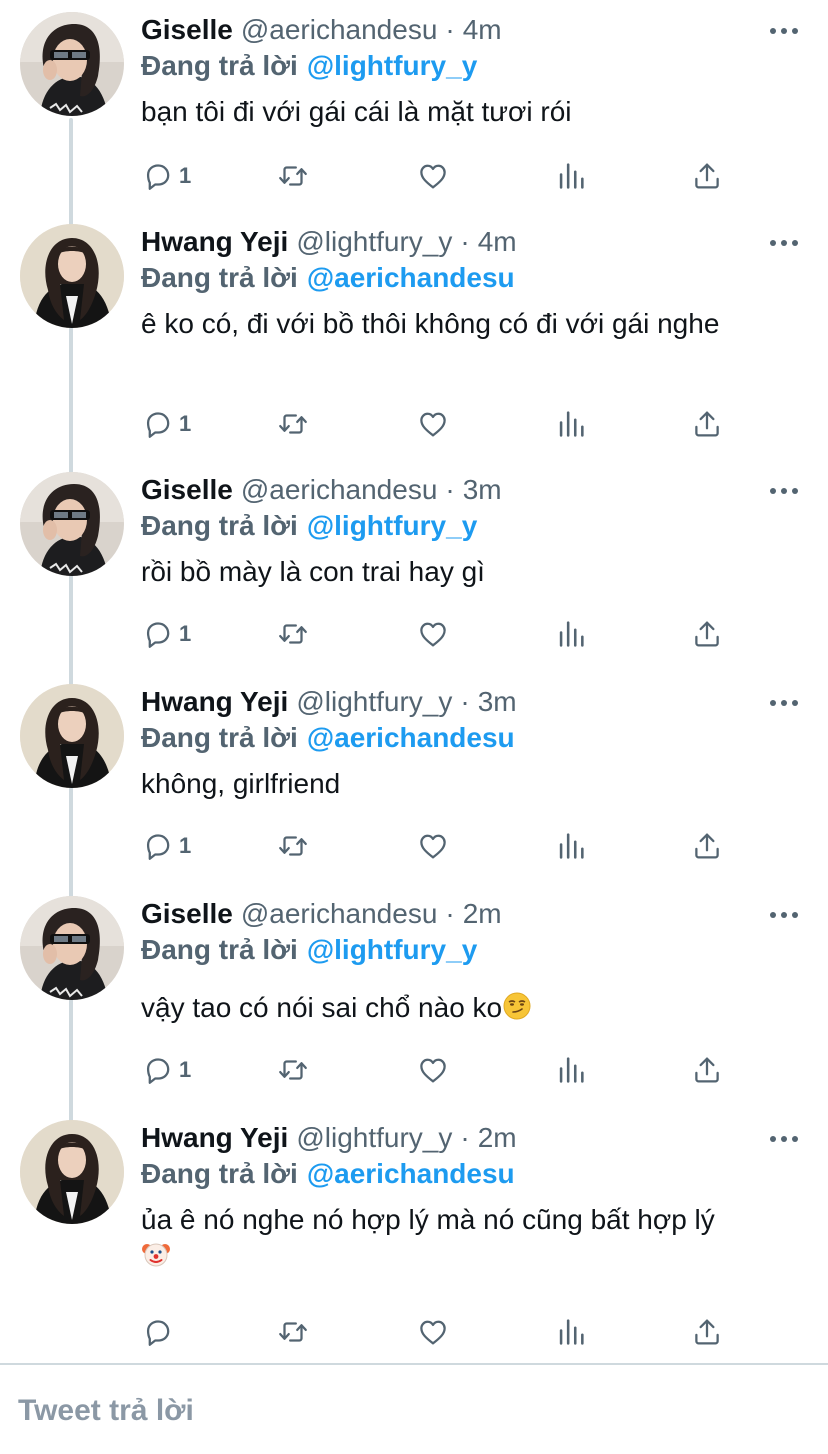  I want to click on yeji-avatar-icon, so click(72, 276).